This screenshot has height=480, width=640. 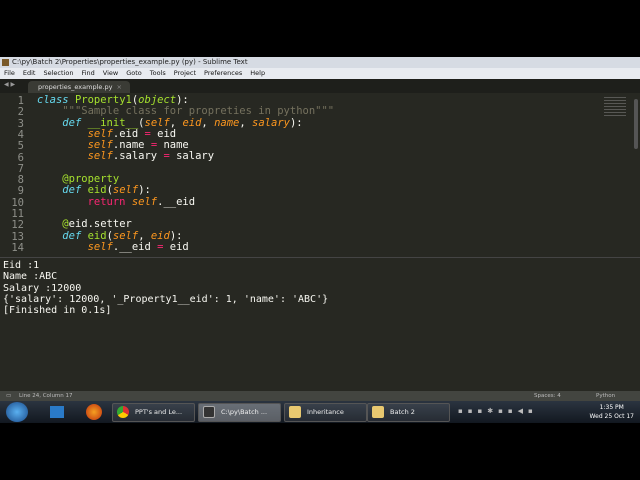 I want to click on photoshop-icon, so click(x=57, y=412).